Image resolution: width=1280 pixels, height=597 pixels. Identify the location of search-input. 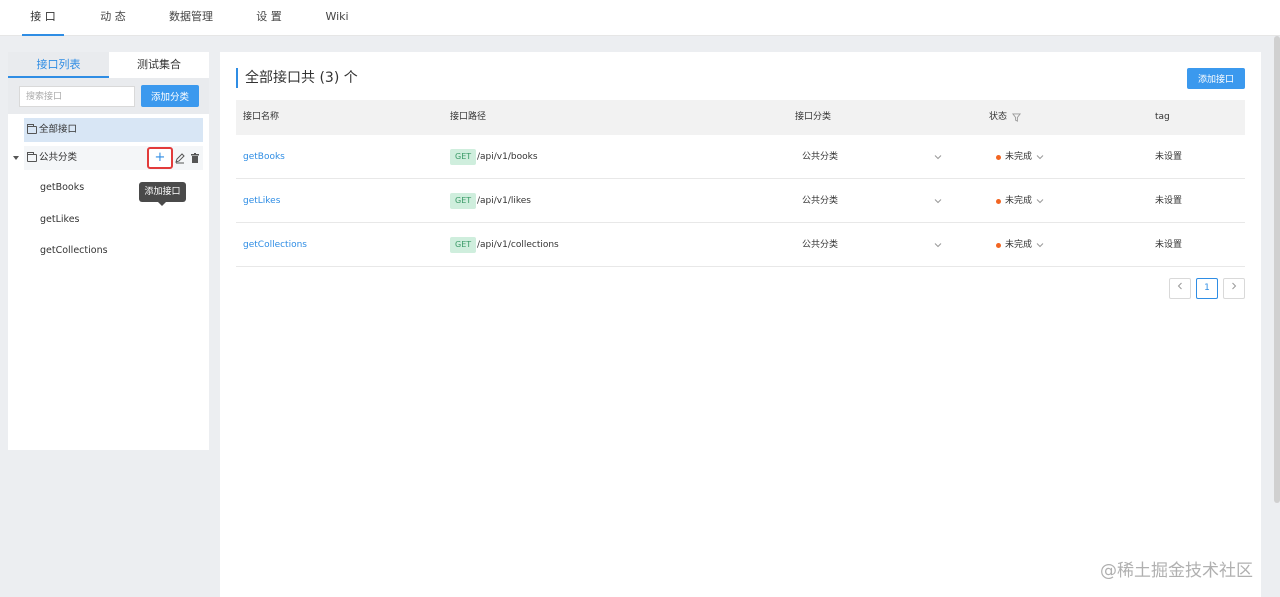
(77, 96).